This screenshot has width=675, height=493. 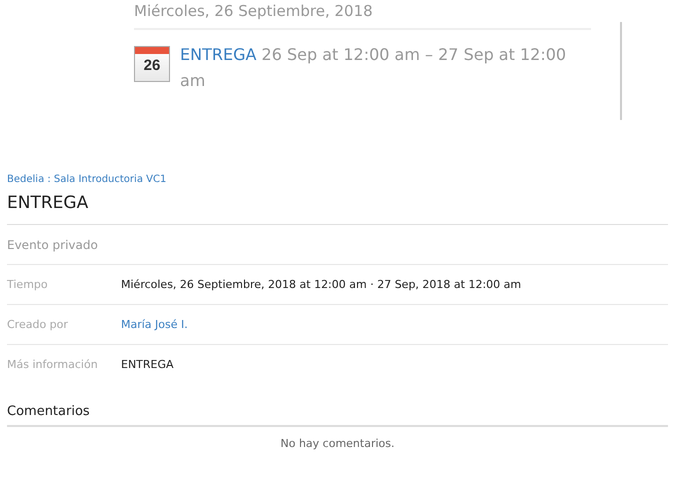 What do you see at coordinates (337, 180) in the screenshot?
I see `calendar-link: Bedelia : Sala Introductoria VC1` at bounding box center [337, 180].